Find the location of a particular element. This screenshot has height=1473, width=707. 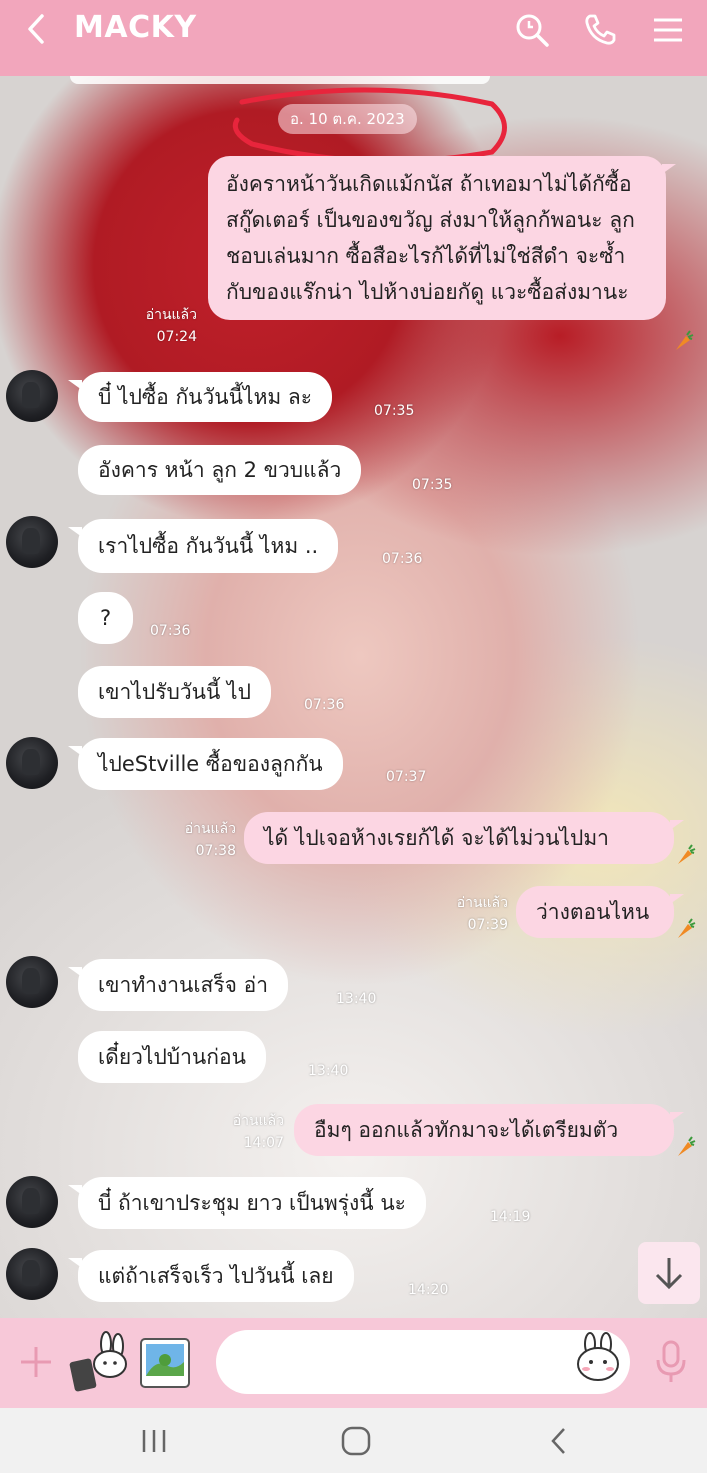

message-time: 14:07 is located at coordinates (263, 1143).